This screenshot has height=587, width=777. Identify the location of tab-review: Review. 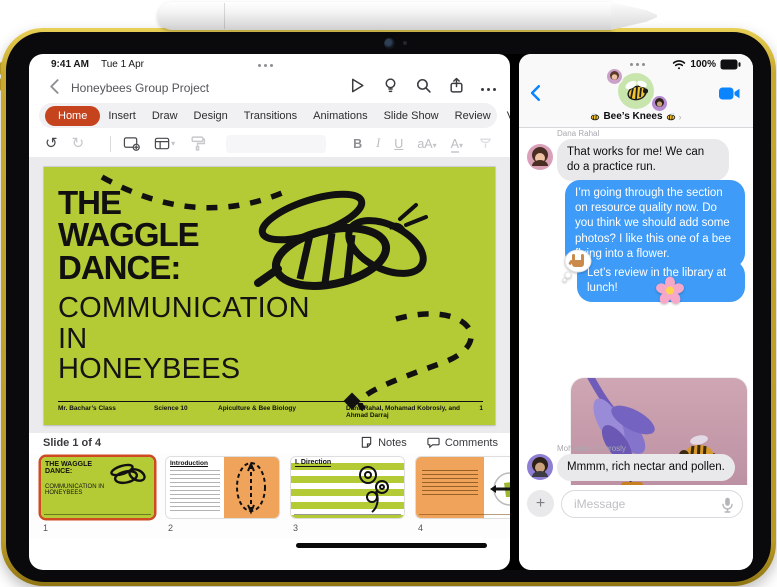
(473, 116).